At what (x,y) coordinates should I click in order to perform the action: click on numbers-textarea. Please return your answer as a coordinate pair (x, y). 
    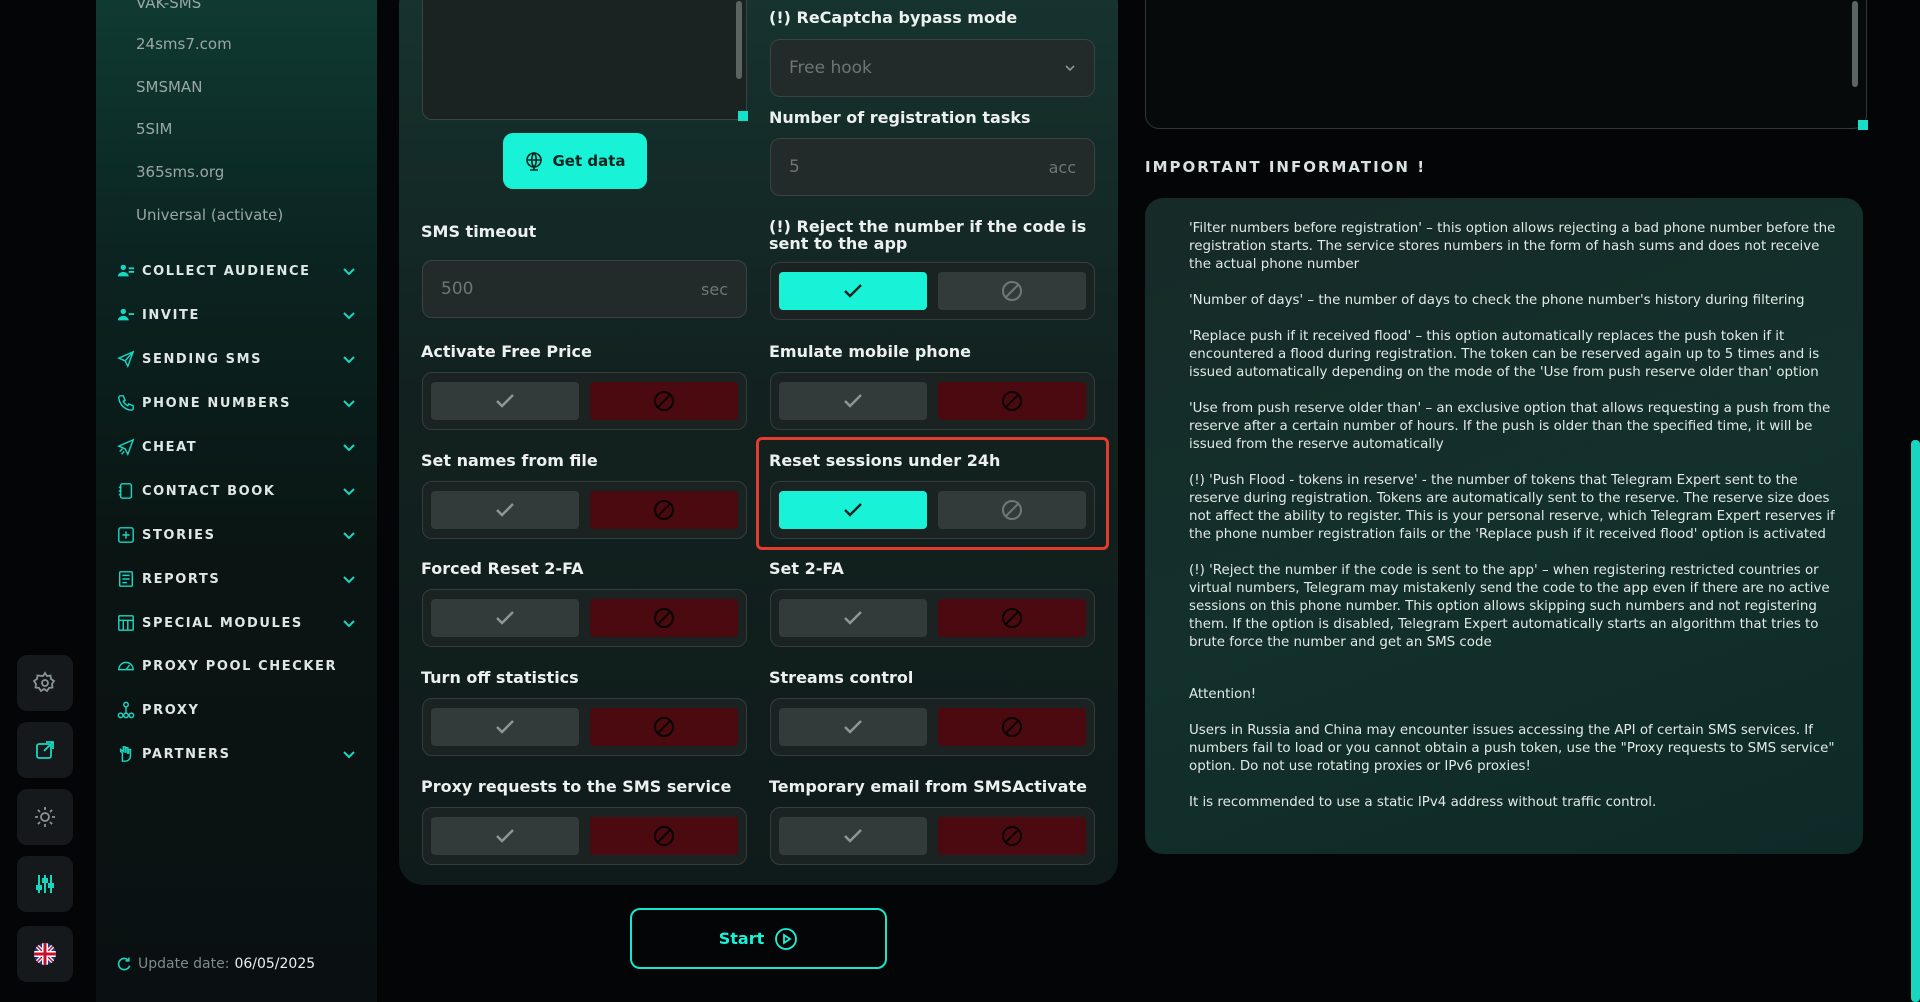
    Looking at the image, I should click on (585, 60).